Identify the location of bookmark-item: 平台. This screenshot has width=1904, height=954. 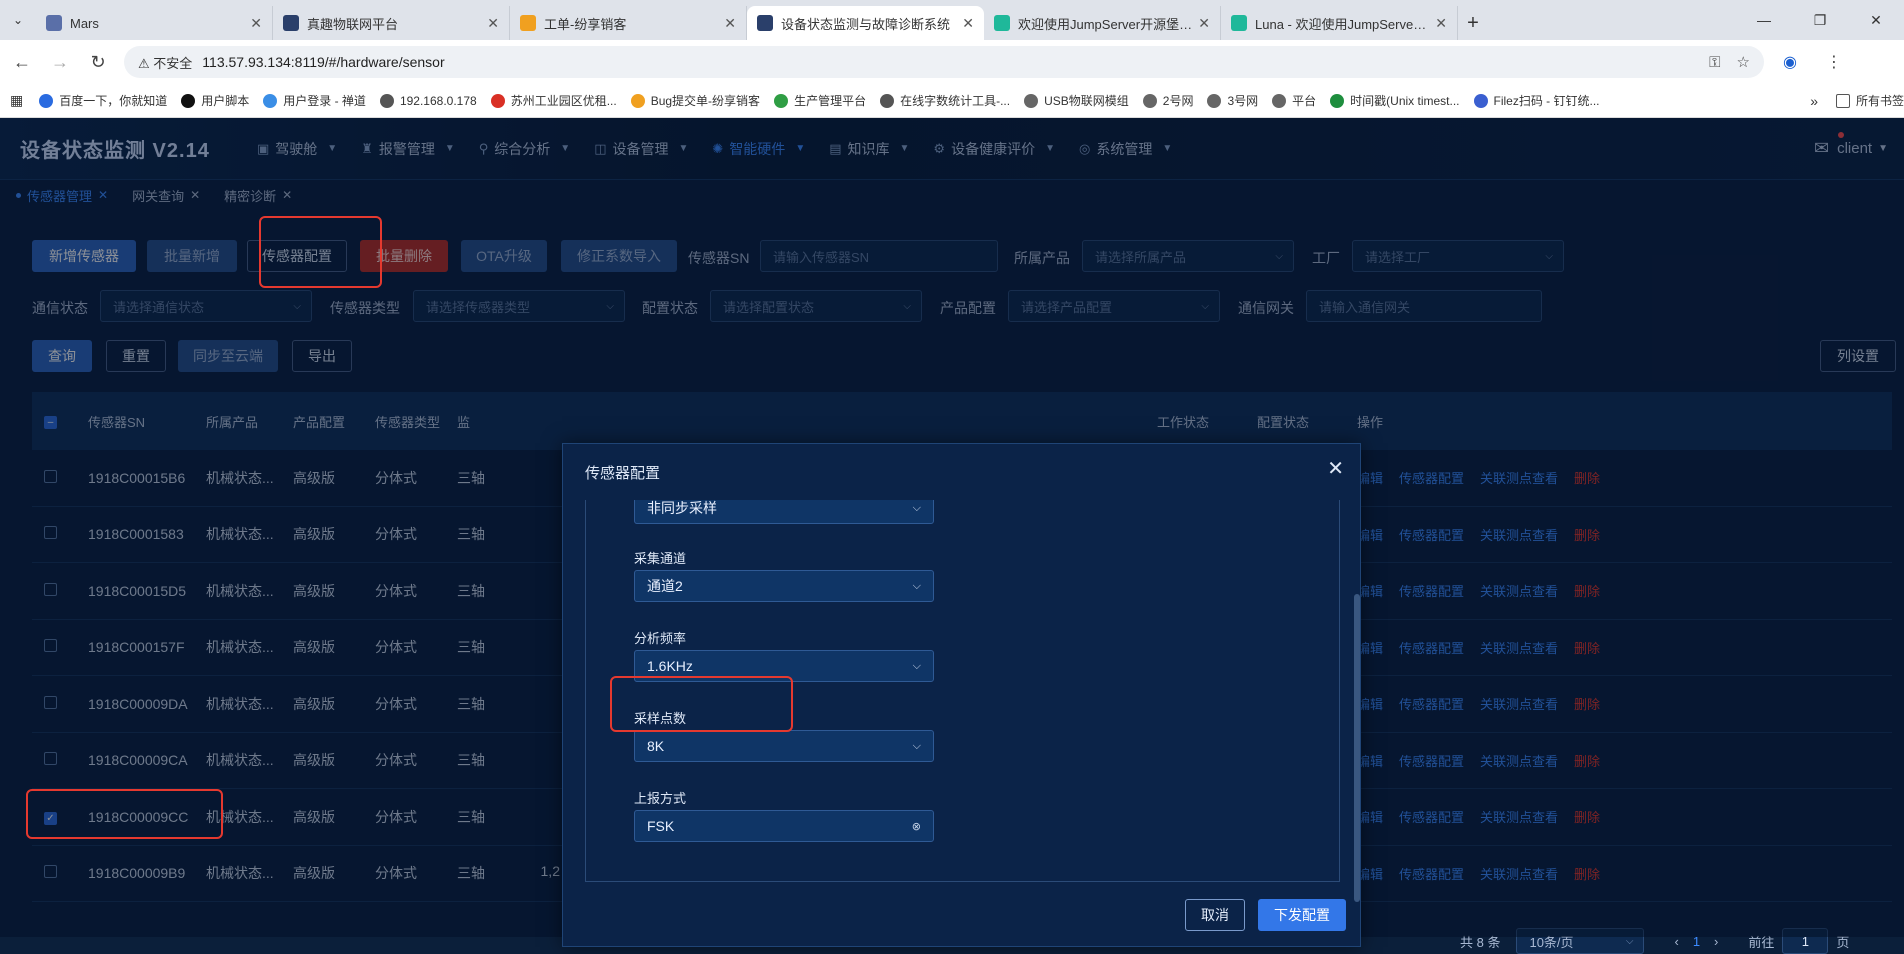
(1294, 100).